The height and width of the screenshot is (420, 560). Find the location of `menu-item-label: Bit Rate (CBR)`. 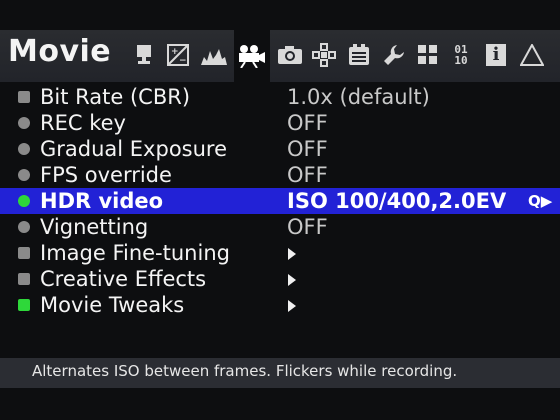

menu-item-label: Bit Rate (CBR) is located at coordinates (115, 97).